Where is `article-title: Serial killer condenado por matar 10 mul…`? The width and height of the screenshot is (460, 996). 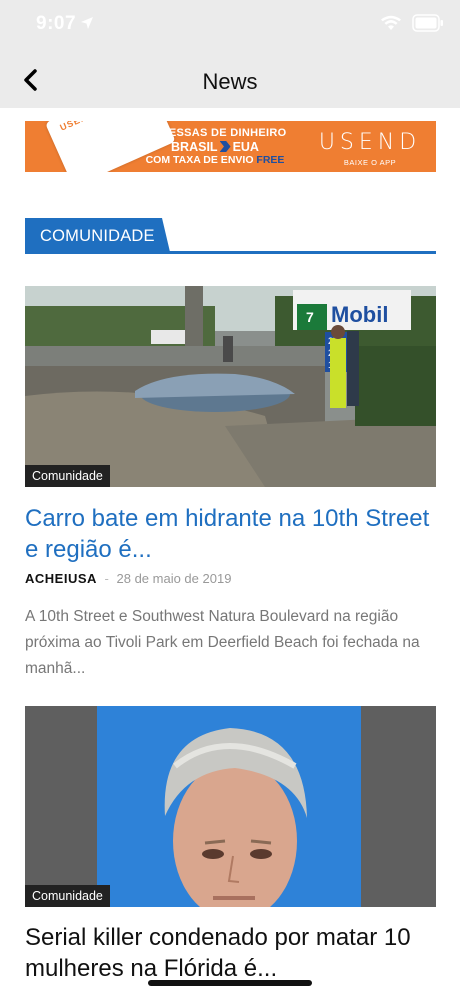
article-title: Serial killer condenado por matar 10 mul… is located at coordinates (230, 953).